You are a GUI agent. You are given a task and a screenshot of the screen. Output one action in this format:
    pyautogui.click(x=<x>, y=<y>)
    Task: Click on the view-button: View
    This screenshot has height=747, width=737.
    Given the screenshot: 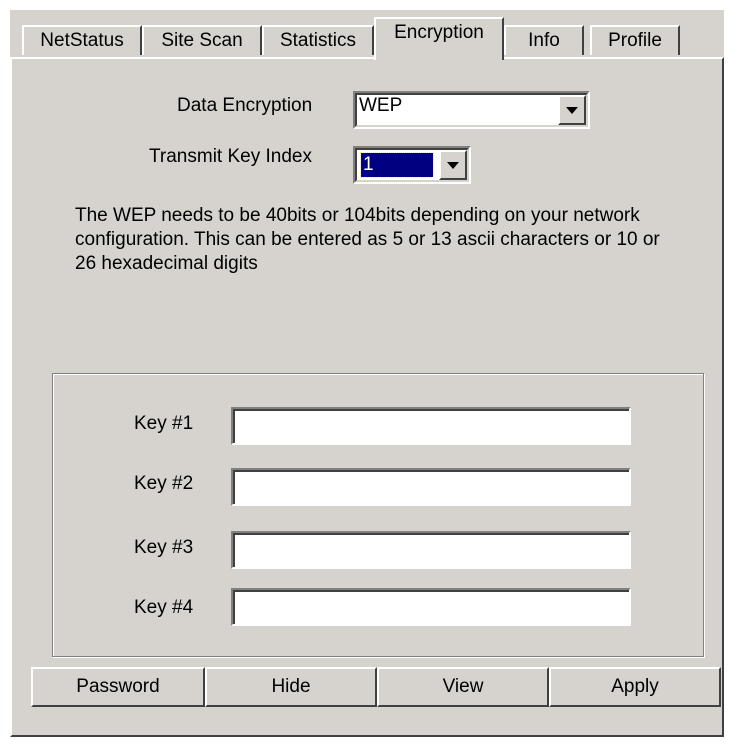 What is the action you would take?
    pyautogui.click(x=463, y=687)
    